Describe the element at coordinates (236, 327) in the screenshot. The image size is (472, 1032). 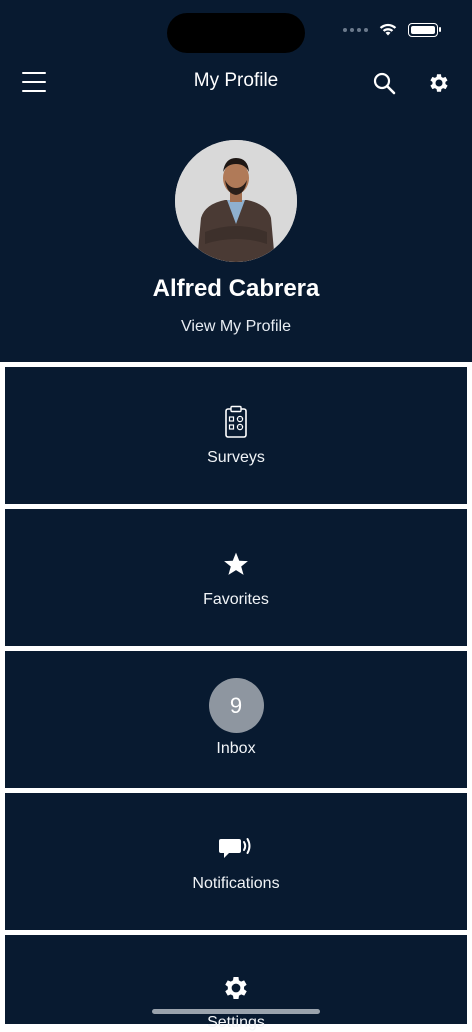
I see `view-profile-link: View My Profile` at that location.